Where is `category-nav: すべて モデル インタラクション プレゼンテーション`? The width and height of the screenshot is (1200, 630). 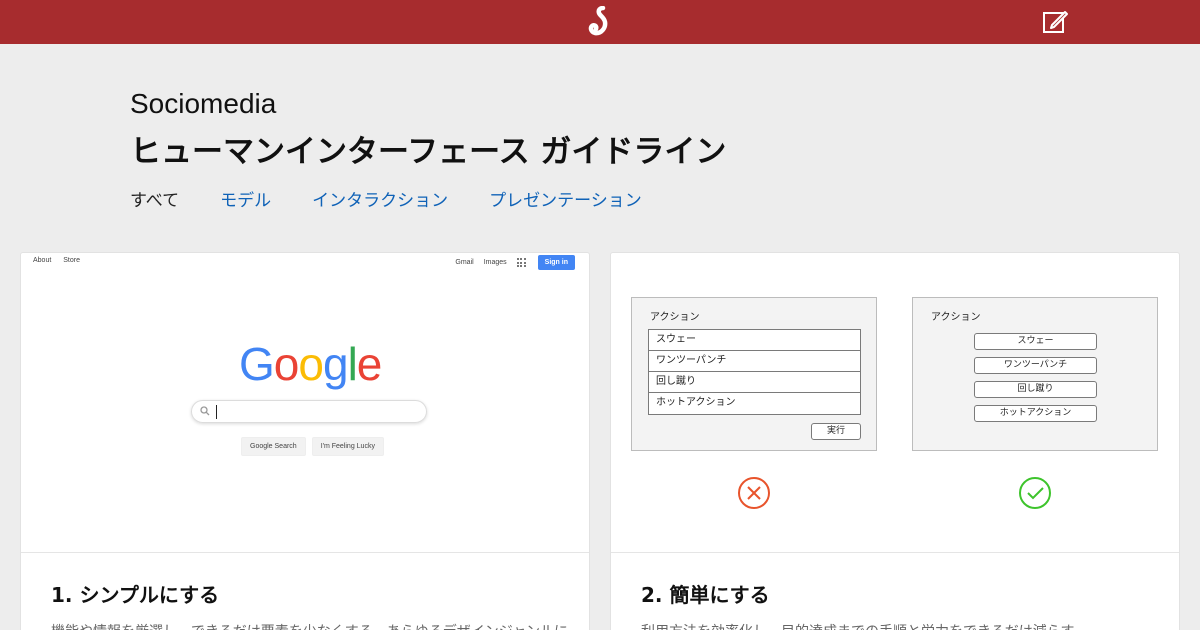
category-nav: すべて モデル インタラクション プレゼンテーション is located at coordinates (406, 198).